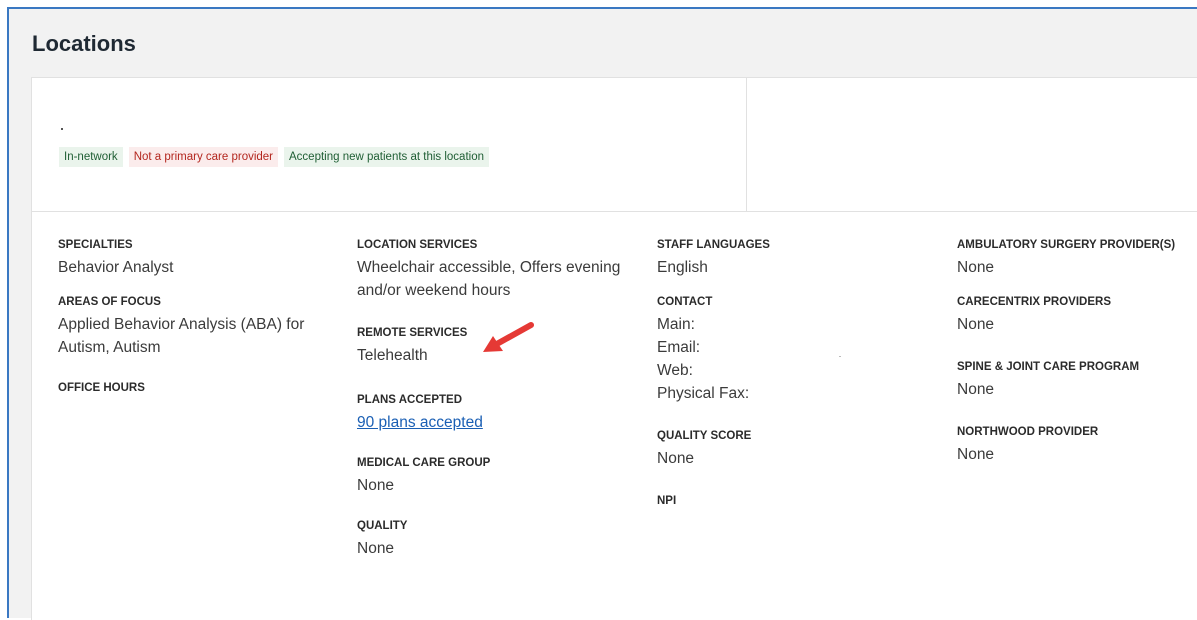  I want to click on carecentrix-label: CARECENTRIX PROVIDERS, so click(1034, 302).